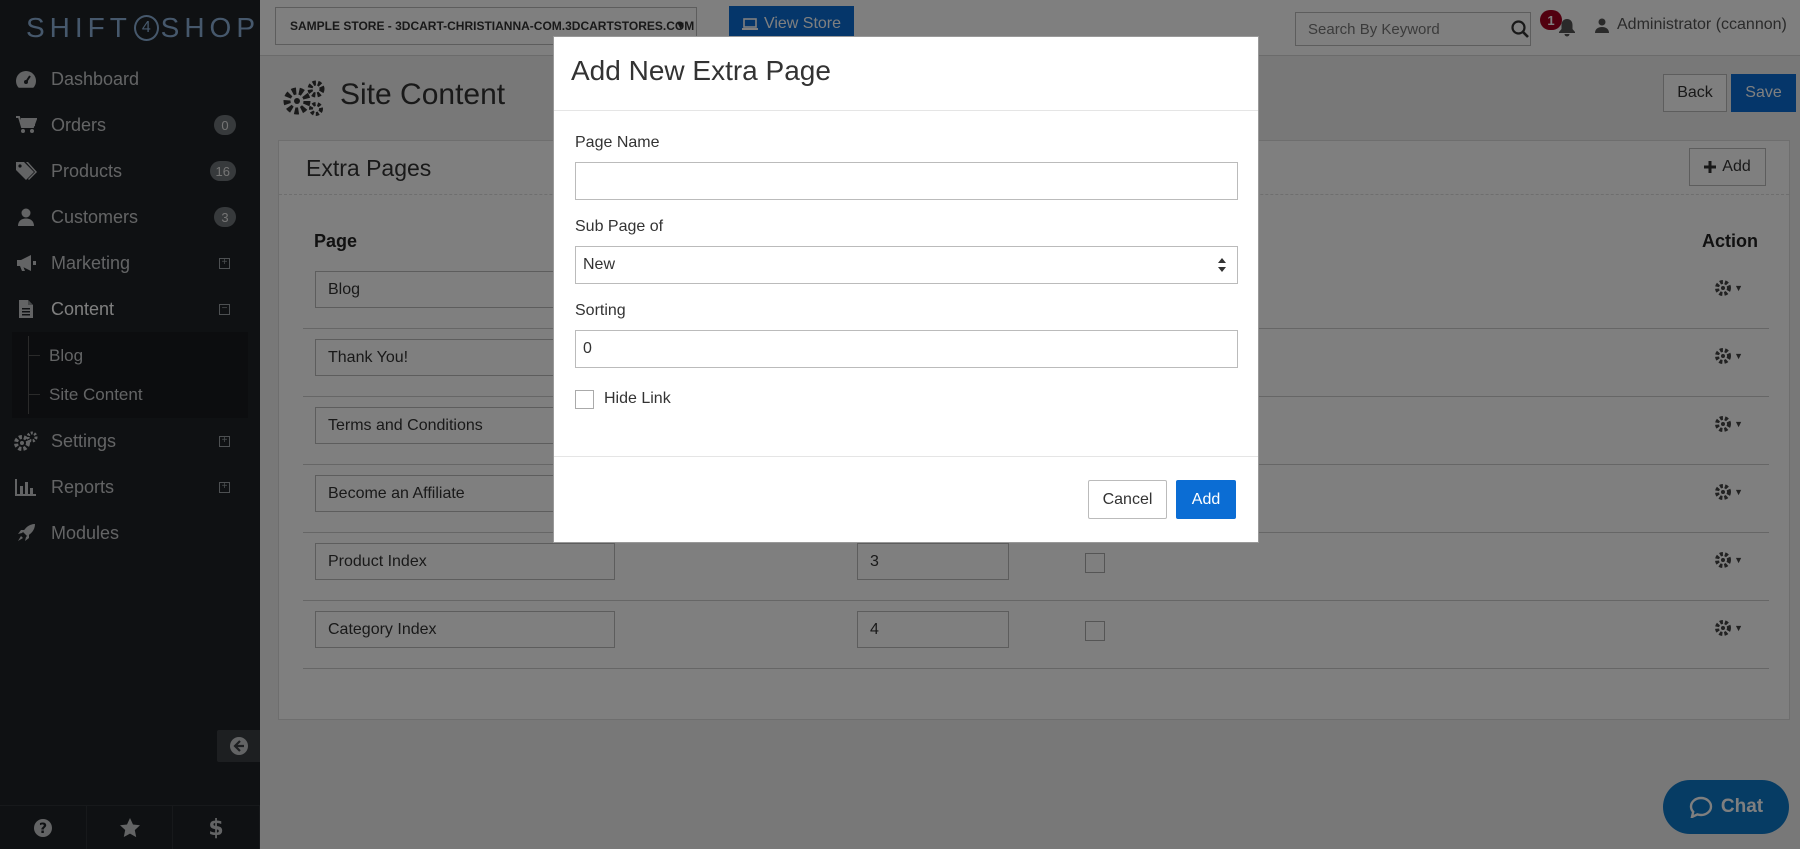 The height and width of the screenshot is (849, 1800). Describe the element at coordinates (906, 349) in the screenshot. I see `sorting-field` at that location.